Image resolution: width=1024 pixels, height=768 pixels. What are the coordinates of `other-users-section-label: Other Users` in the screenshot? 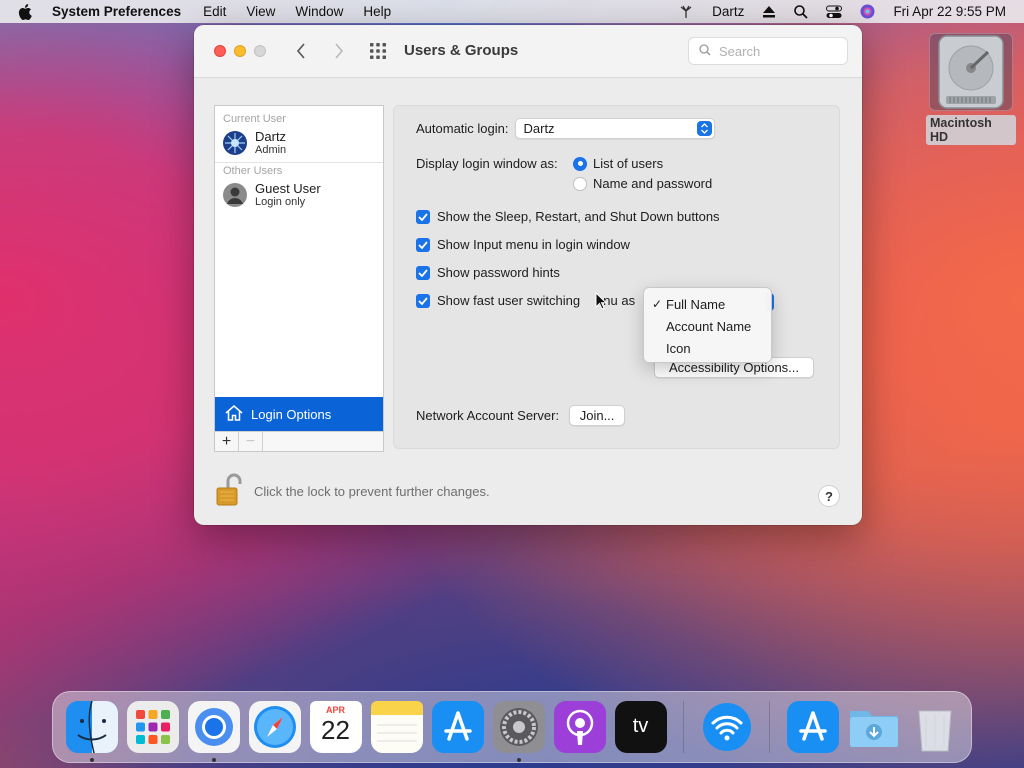 It's located at (253, 171).